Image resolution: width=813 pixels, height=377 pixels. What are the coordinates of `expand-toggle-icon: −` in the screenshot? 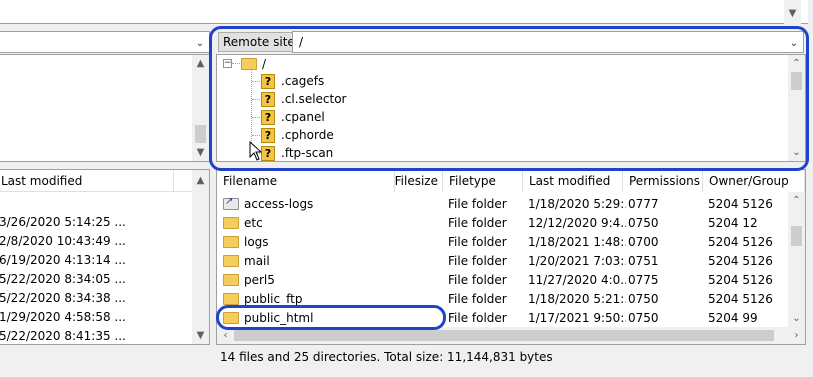 It's located at (227, 63).